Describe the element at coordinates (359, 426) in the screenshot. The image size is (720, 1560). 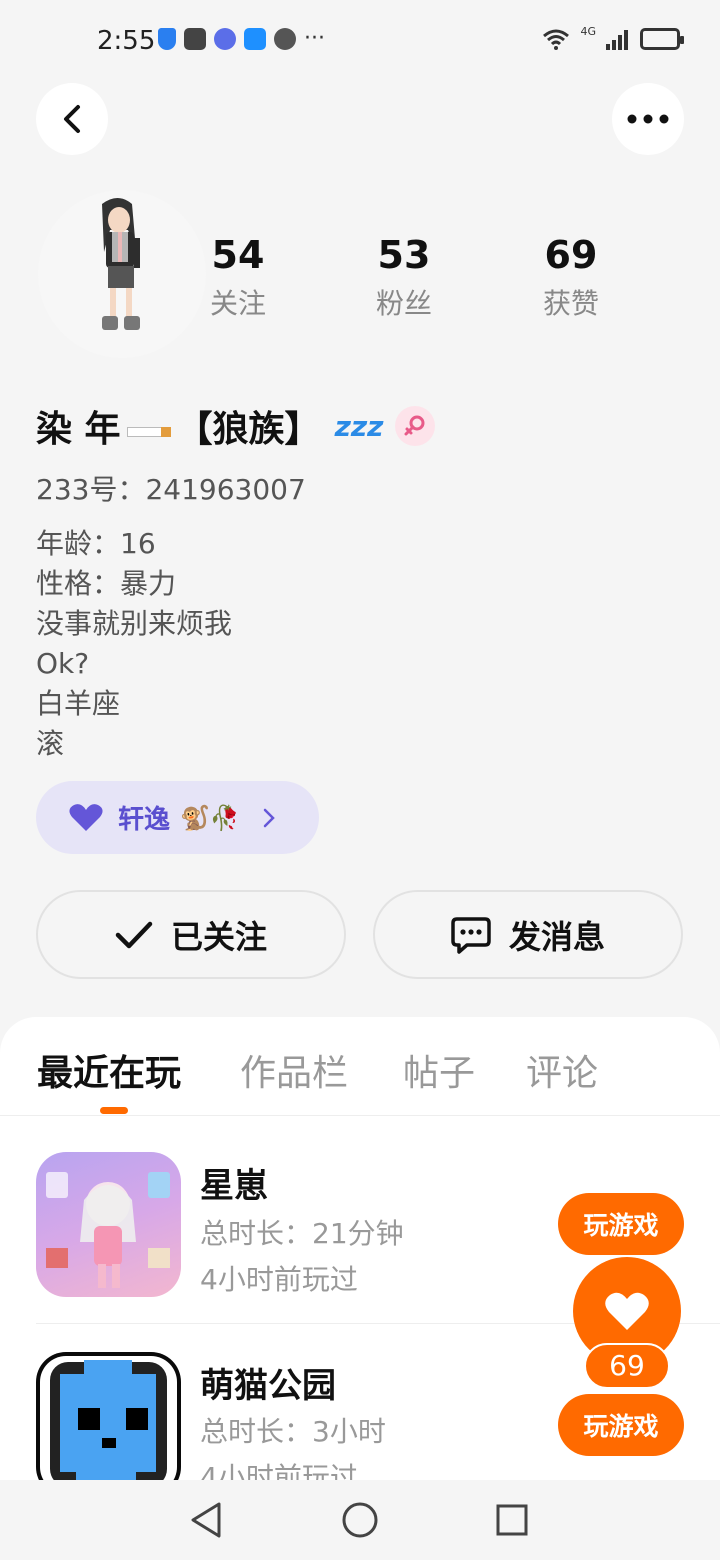
I see `sleeping-emoji: zzz` at that location.